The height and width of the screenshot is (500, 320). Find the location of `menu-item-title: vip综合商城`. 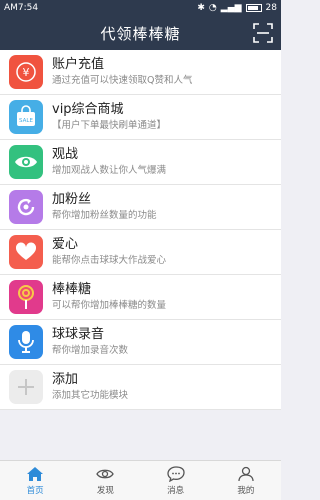

menu-item-title: vip综合商城 is located at coordinates (88, 109).